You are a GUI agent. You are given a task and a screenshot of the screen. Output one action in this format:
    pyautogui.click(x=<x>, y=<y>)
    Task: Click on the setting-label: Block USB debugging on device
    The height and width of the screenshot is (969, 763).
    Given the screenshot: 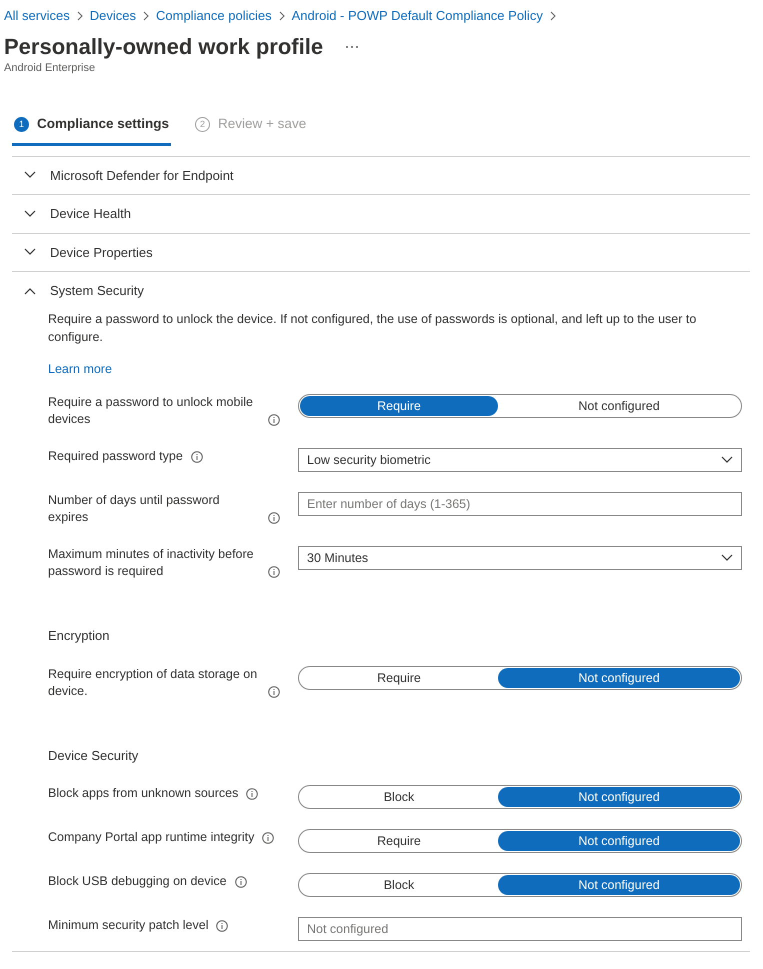 What is the action you would take?
    pyautogui.click(x=137, y=881)
    